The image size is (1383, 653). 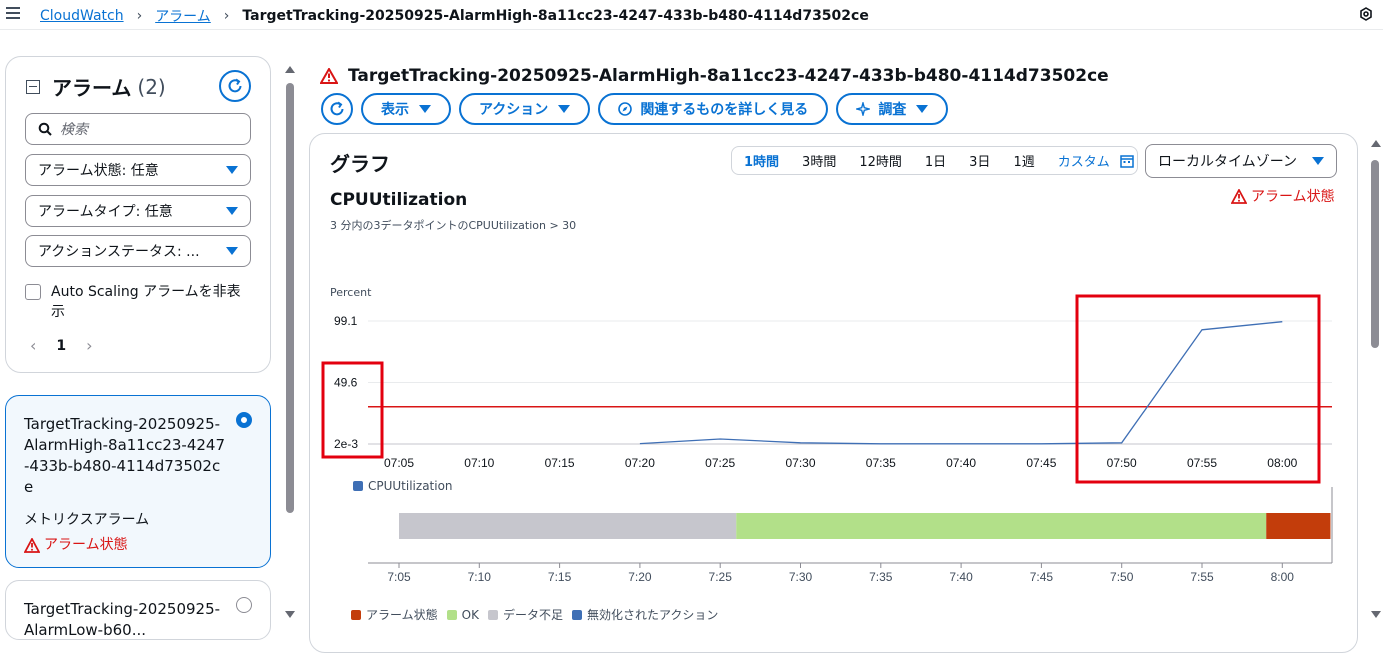 What do you see at coordinates (1376, 143) in the screenshot?
I see `scroll-up-icon` at bounding box center [1376, 143].